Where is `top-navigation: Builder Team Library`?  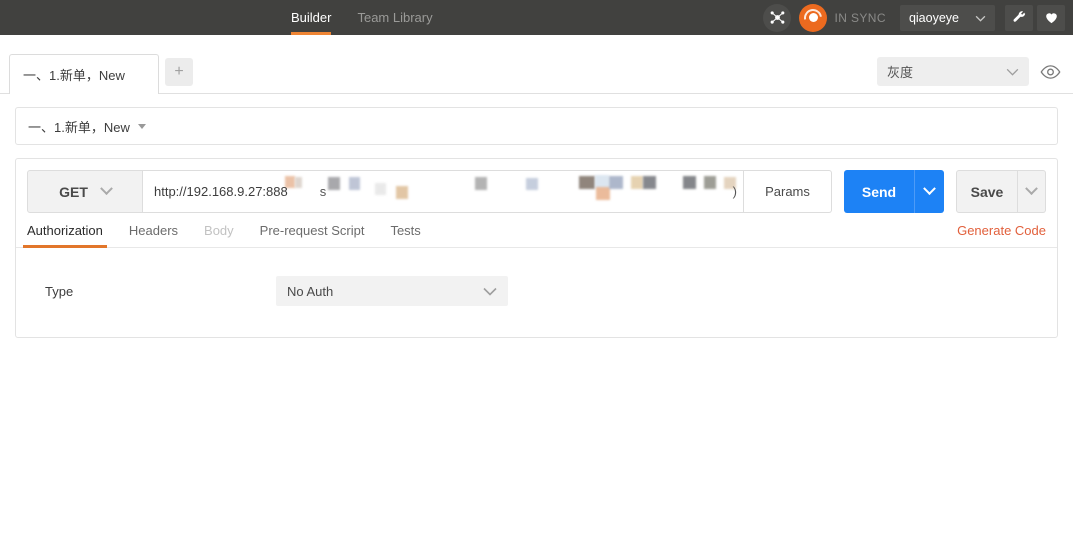 top-navigation: Builder Team Library is located at coordinates (362, 17).